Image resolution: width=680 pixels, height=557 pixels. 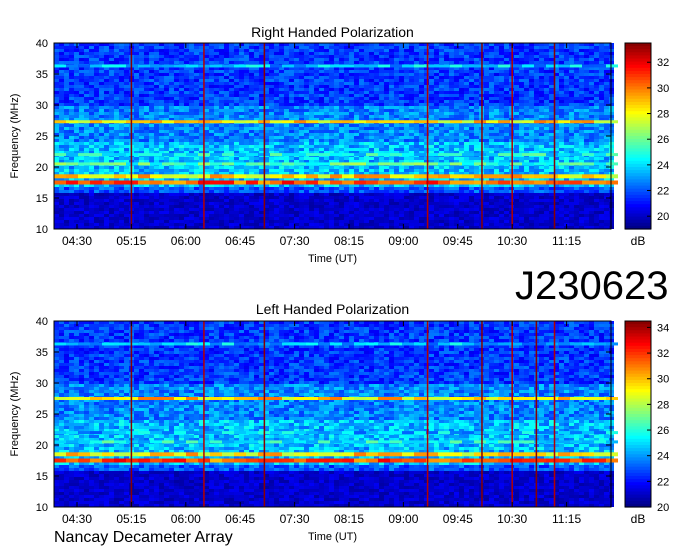 I want to click on x-tick-label: 10:30, so click(x=512, y=519).